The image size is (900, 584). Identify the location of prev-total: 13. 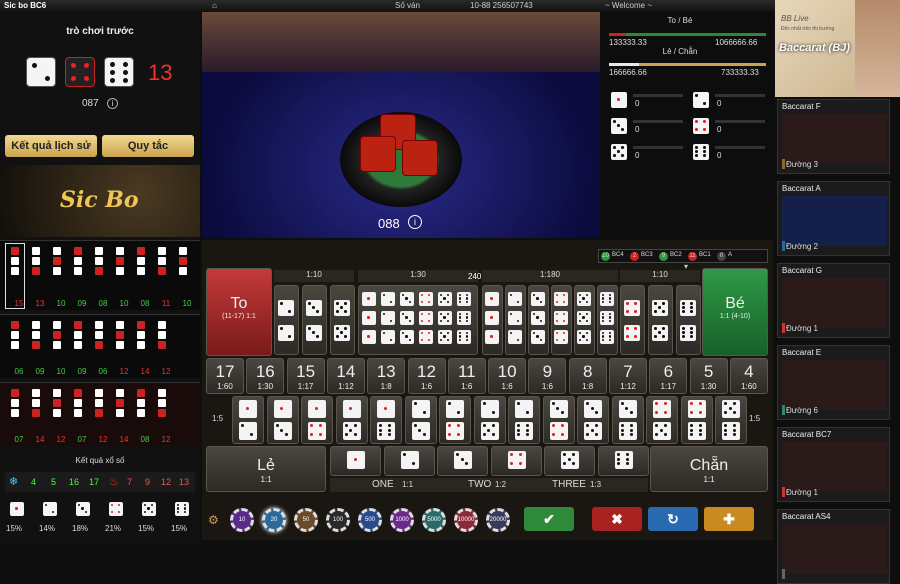
(160, 72).